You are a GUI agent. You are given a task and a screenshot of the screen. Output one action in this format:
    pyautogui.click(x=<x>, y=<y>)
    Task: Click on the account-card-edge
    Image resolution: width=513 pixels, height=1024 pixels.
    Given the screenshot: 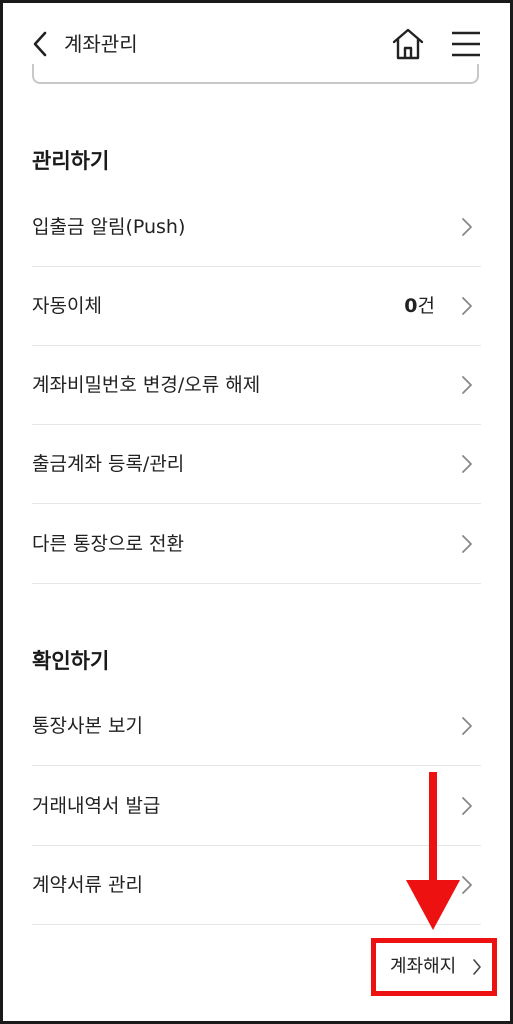 What is the action you would take?
    pyautogui.click(x=255, y=74)
    